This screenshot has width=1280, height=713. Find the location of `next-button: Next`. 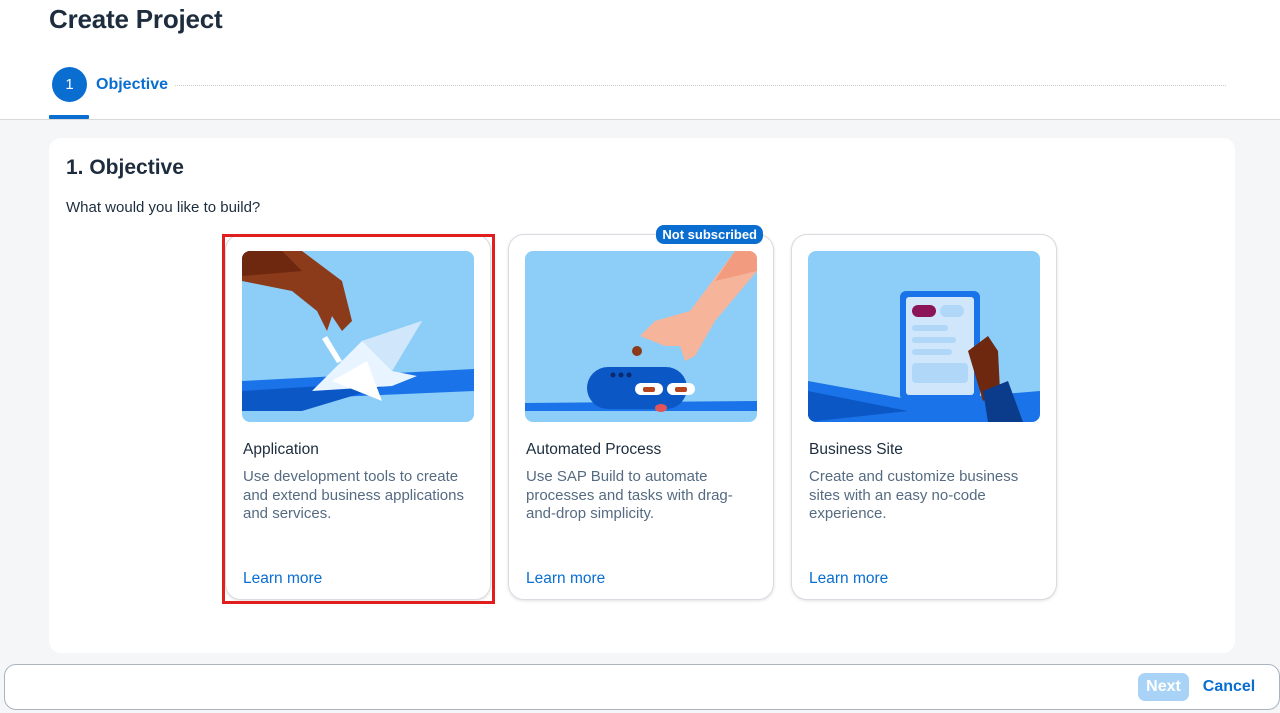

next-button: Next is located at coordinates (1163, 687).